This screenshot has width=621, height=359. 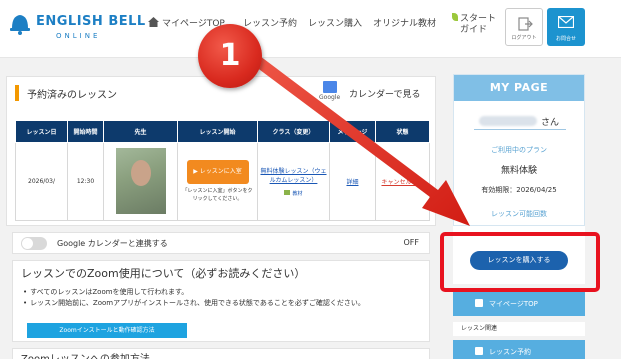 What do you see at coordinates (411, 242) in the screenshot?
I see `google-sync-state: OFF` at bounding box center [411, 242].